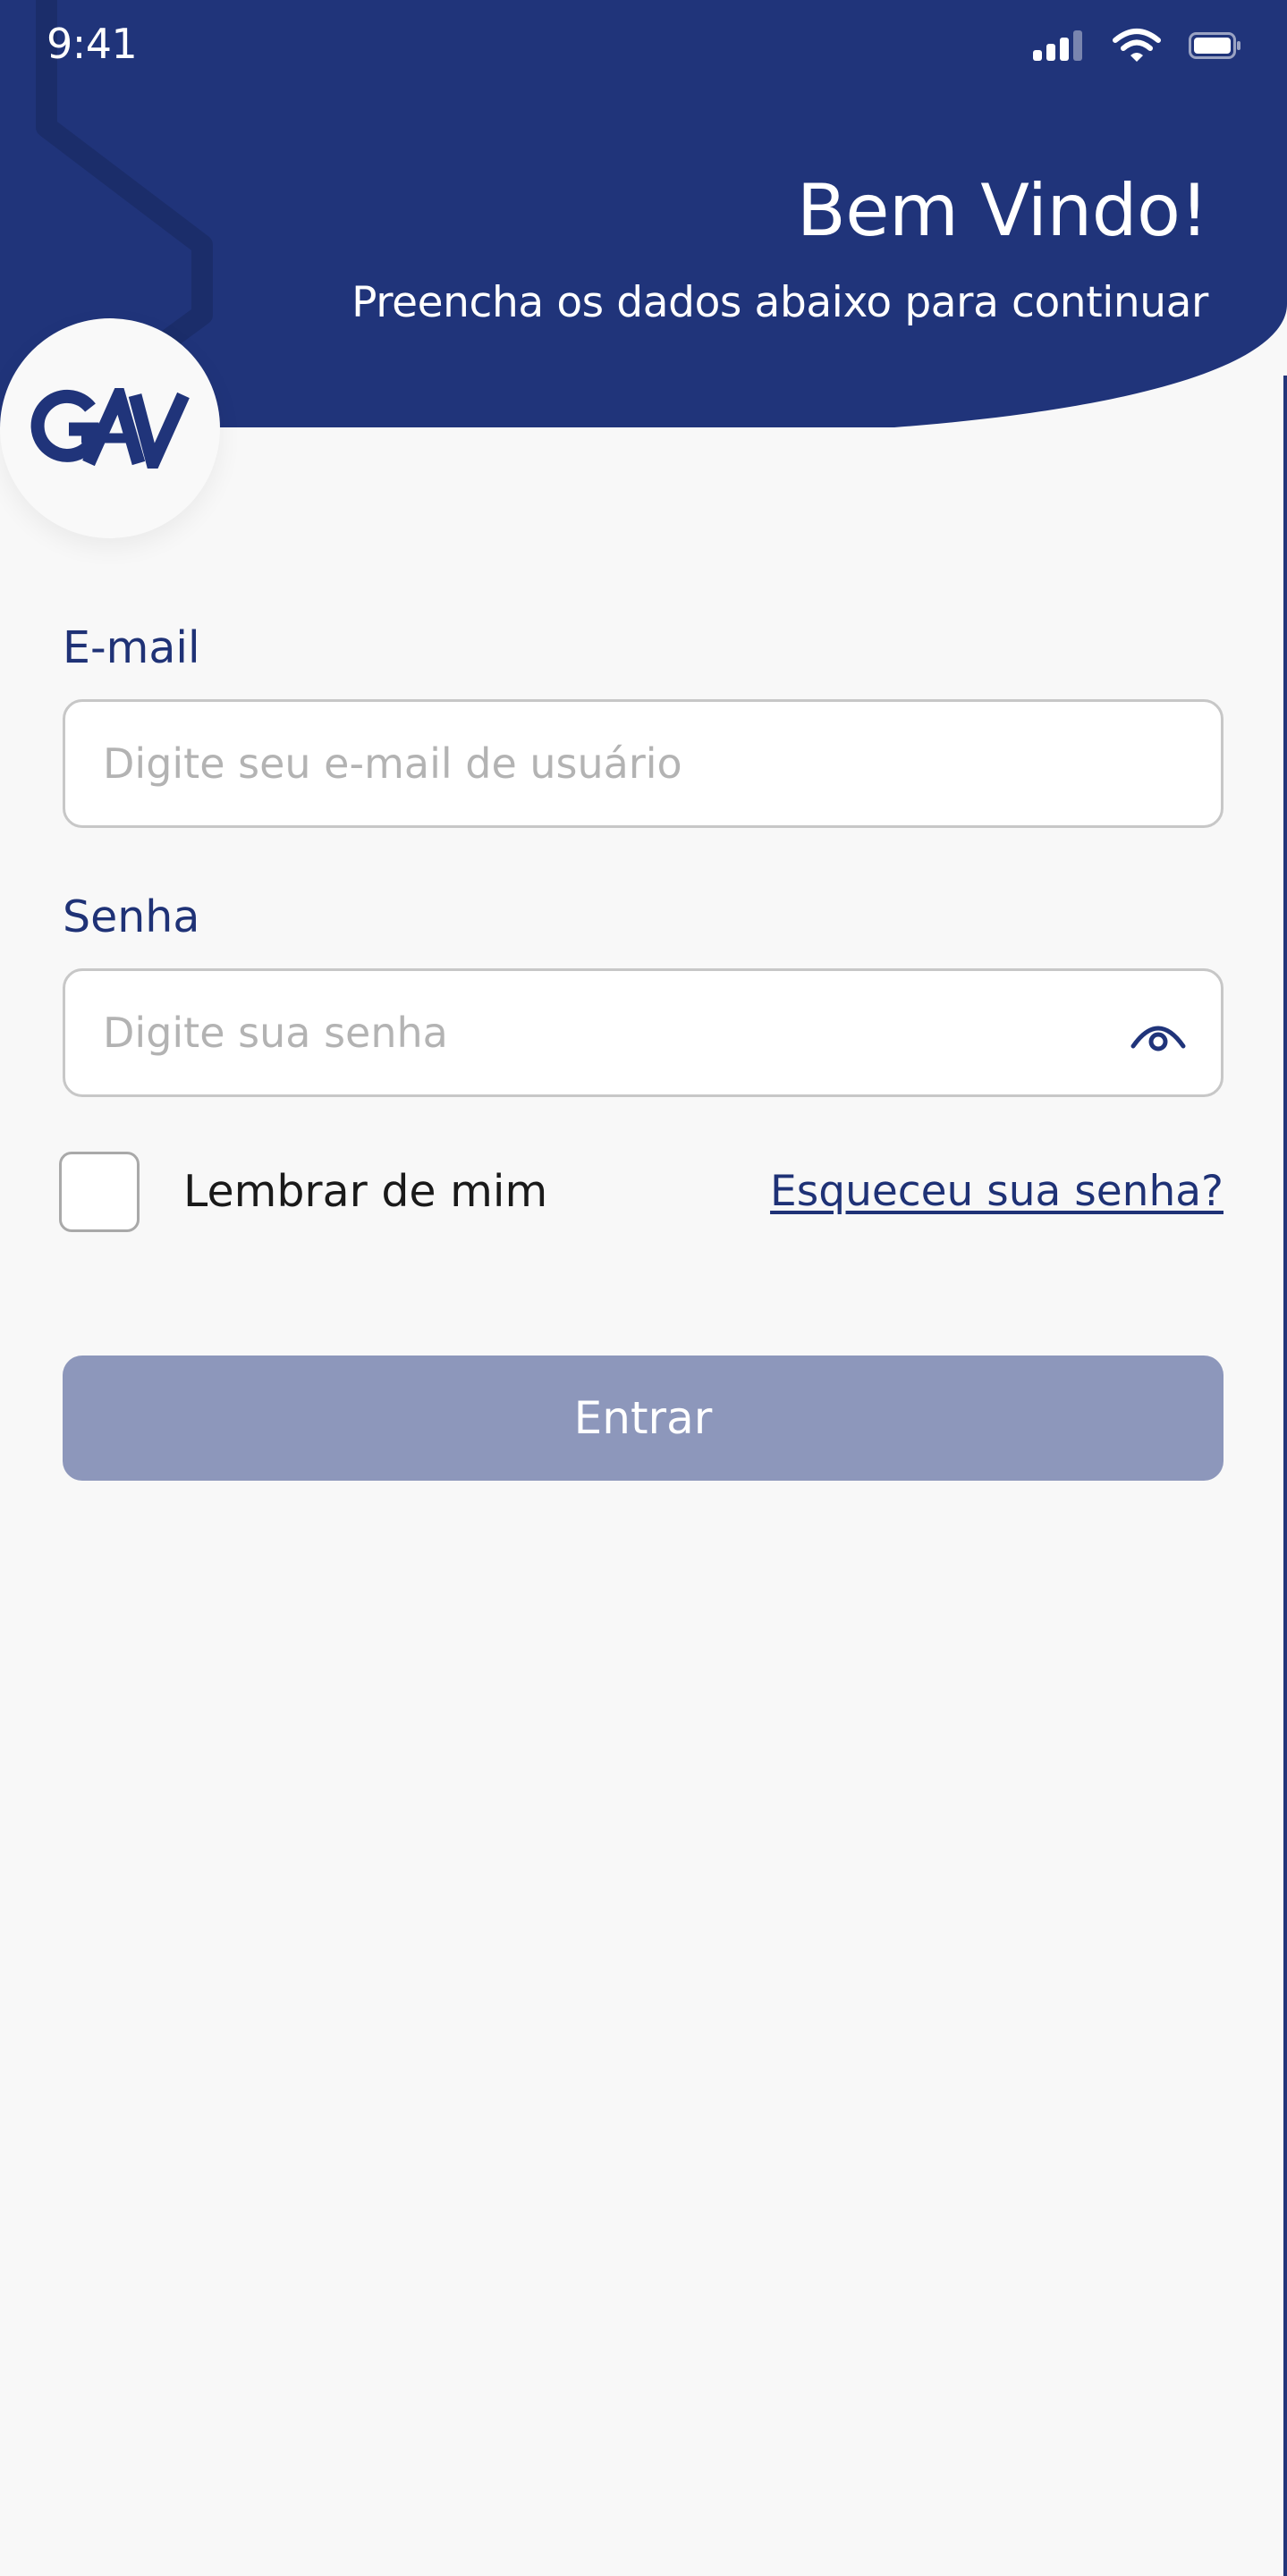 The image size is (1287, 2576). I want to click on password-field-container, so click(643, 1032).